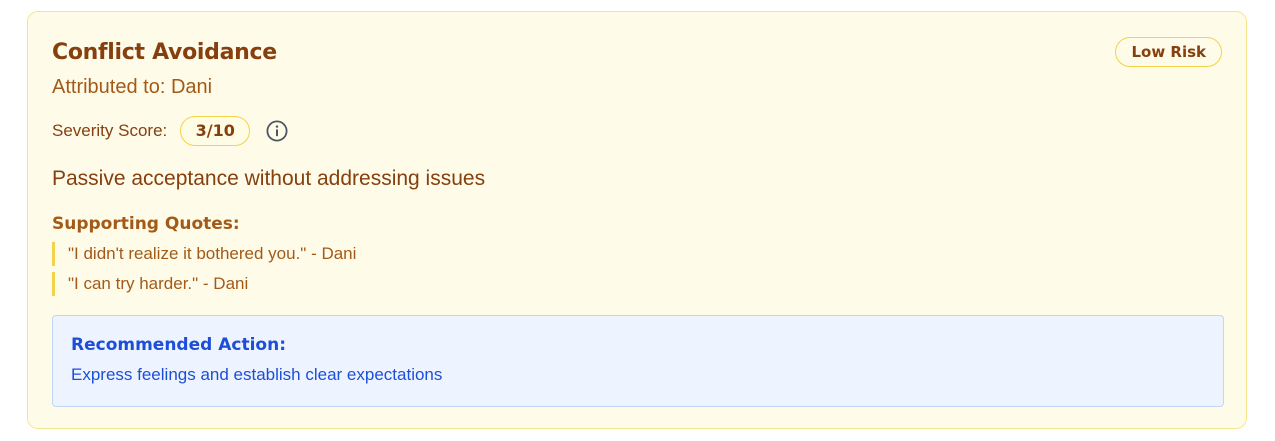  What do you see at coordinates (146, 224) in the screenshot?
I see `supporting-quotes-heading: Supporting Quotes:` at bounding box center [146, 224].